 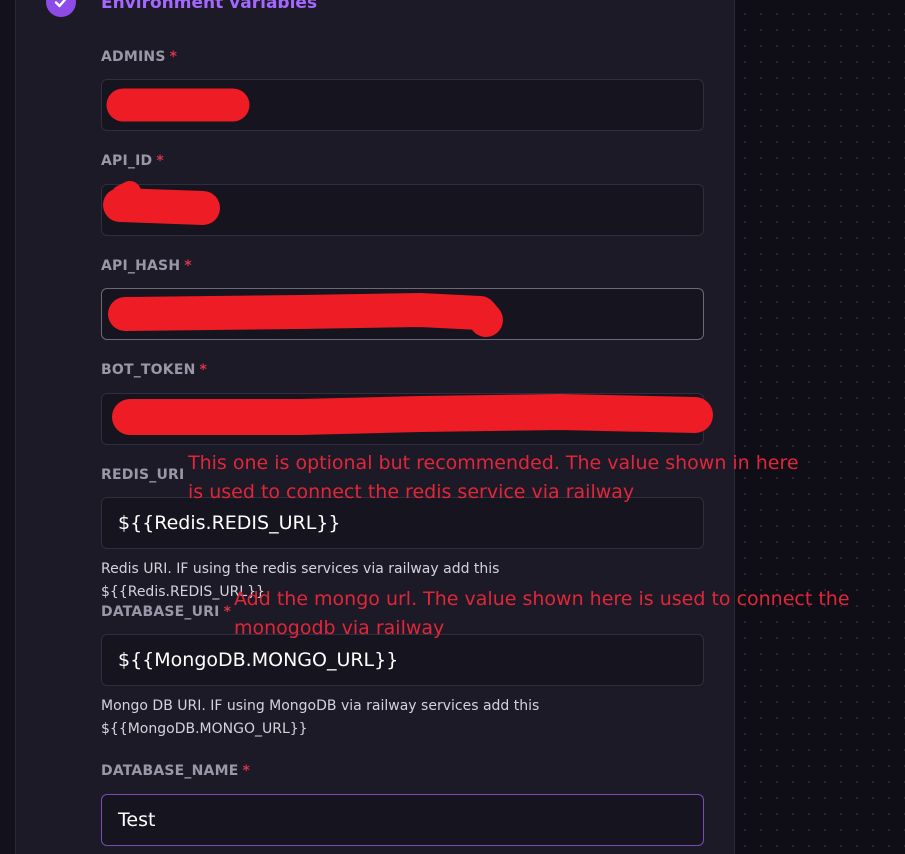 What do you see at coordinates (161, 206) in the screenshot?
I see `api-id-redaction` at bounding box center [161, 206].